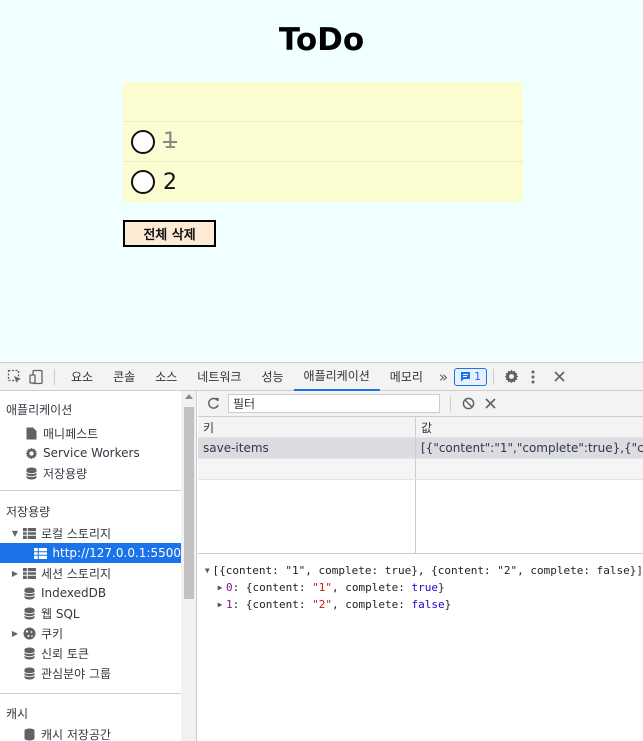 This screenshot has width=643, height=741. I want to click on preview-item-line: ▶ 0: {content: "1", complete: true}, so click(420, 587).